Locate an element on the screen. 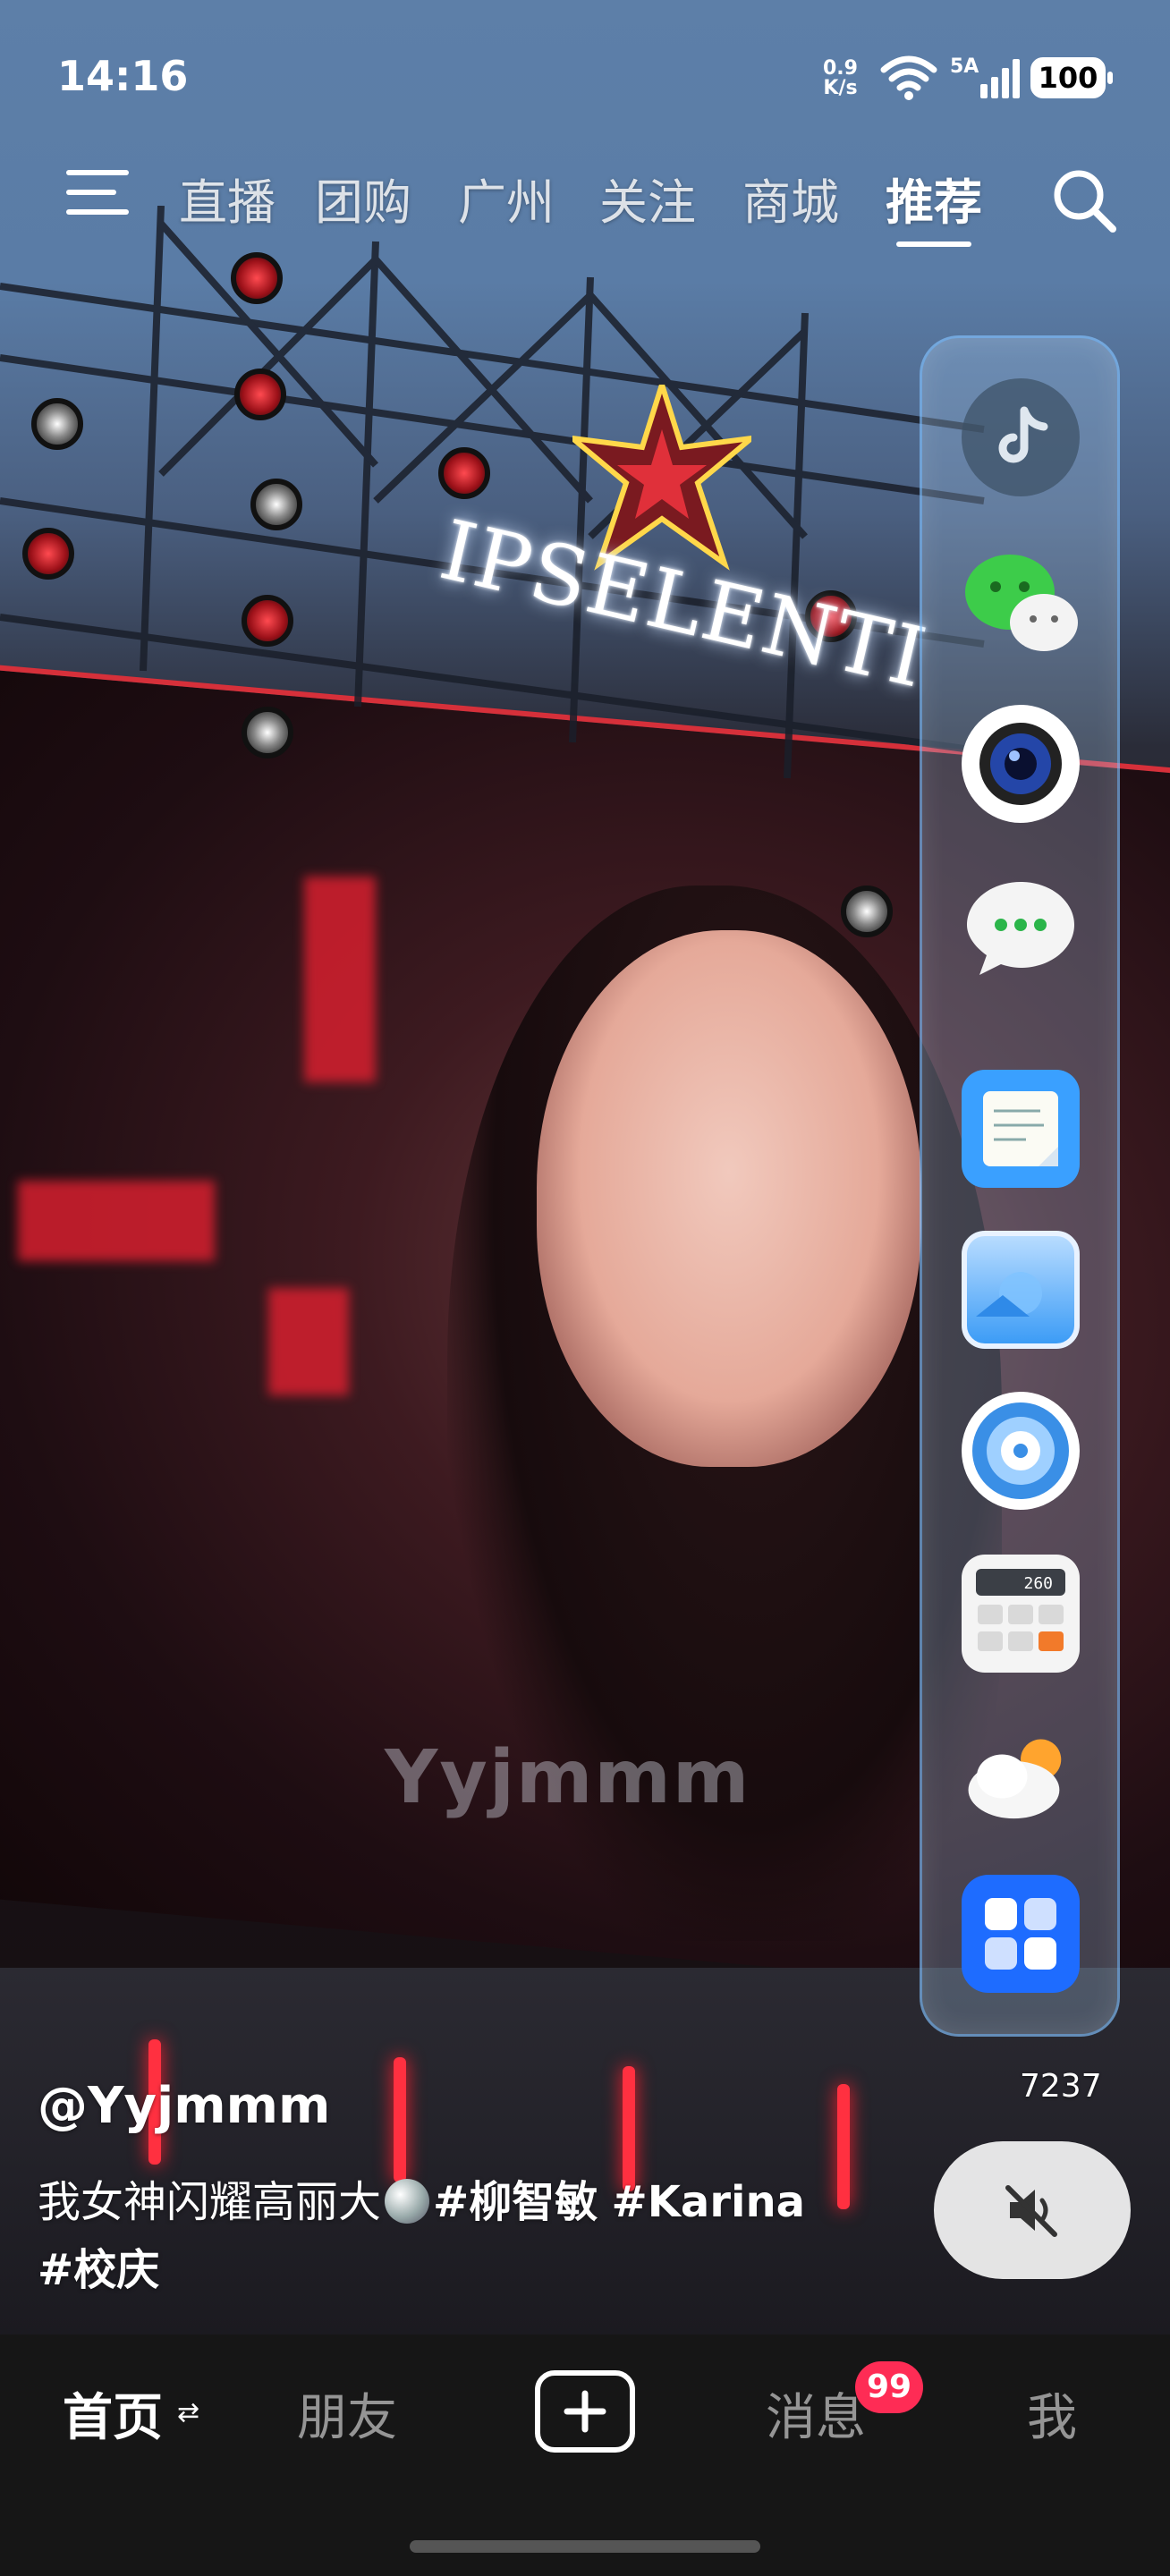  video-caption: 我女神闪耀高丽大 #柳智敏 #Karina #校庆 is located at coordinates (467, 2236).